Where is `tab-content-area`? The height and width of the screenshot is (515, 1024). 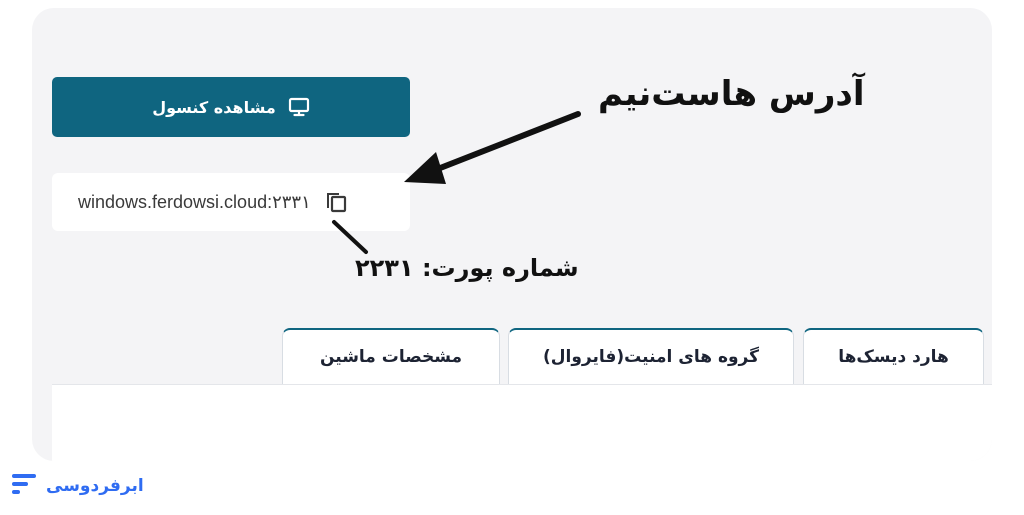 tab-content-area is located at coordinates (522, 422).